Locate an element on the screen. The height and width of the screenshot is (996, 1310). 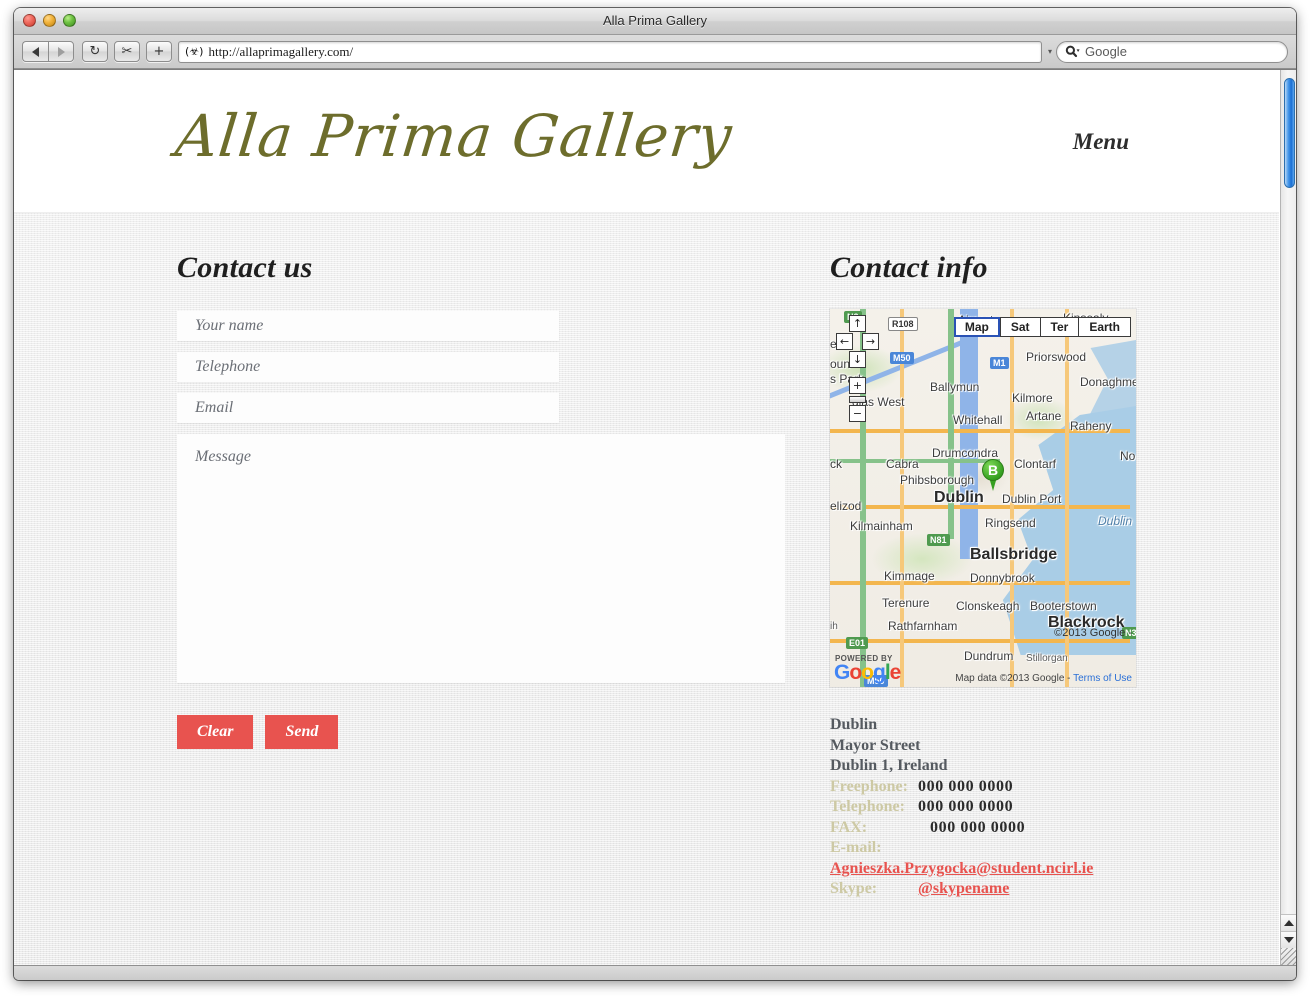
map-place-label: Booterstown is located at coordinates (1063, 606).